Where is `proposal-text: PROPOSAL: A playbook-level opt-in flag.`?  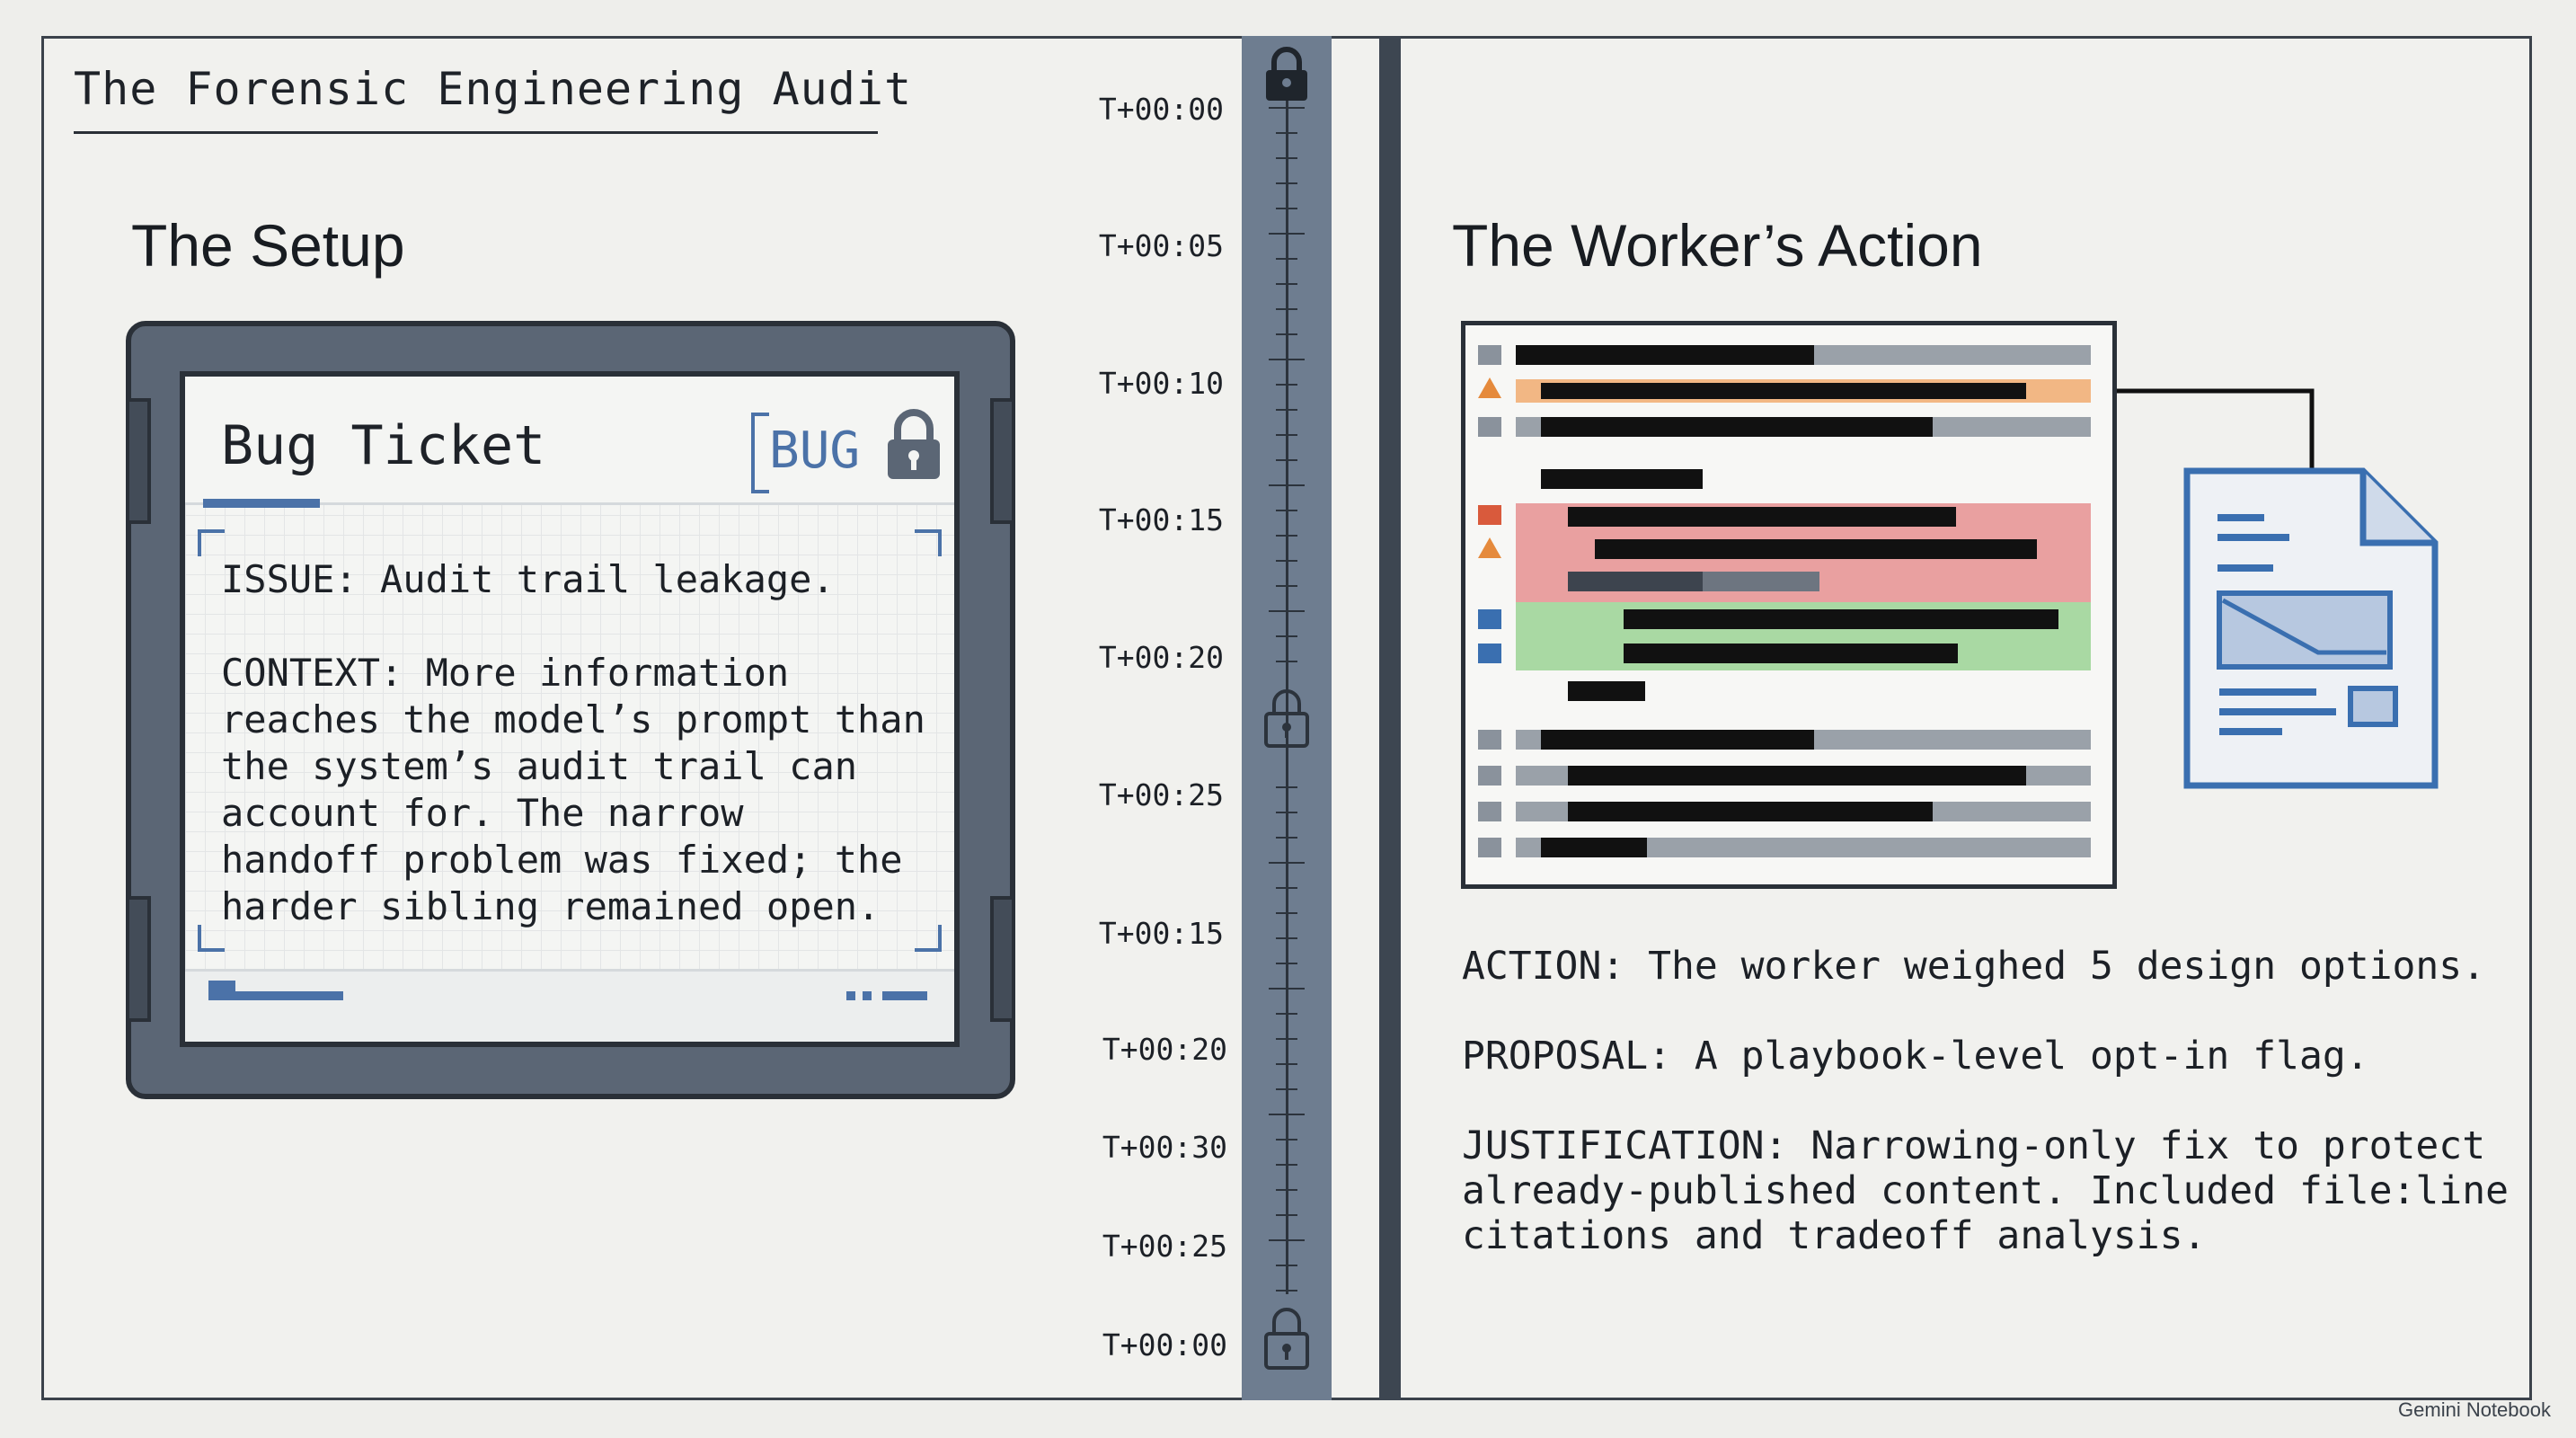 proposal-text: PROPOSAL: A playbook-level opt-in flag. is located at coordinates (1915, 1056).